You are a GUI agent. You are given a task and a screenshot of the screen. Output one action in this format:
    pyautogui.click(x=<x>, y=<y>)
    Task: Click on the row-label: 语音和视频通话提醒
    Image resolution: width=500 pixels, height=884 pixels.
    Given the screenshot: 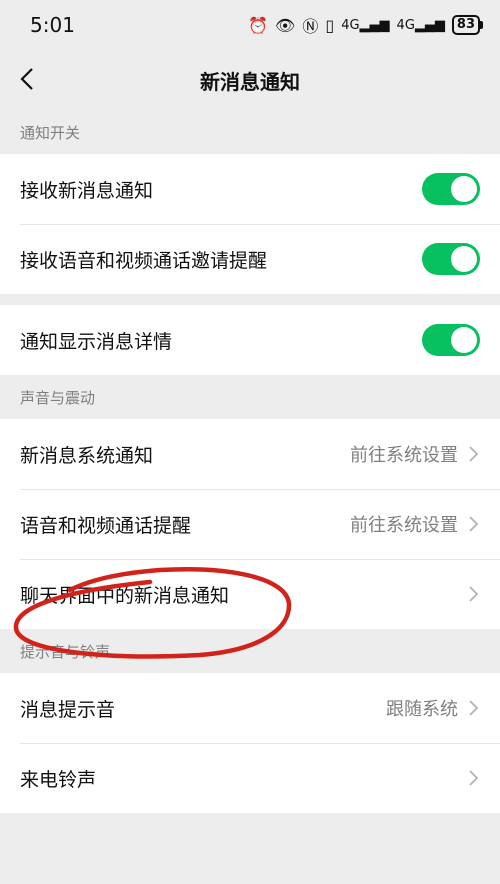 What is the action you would take?
    pyautogui.click(x=106, y=525)
    